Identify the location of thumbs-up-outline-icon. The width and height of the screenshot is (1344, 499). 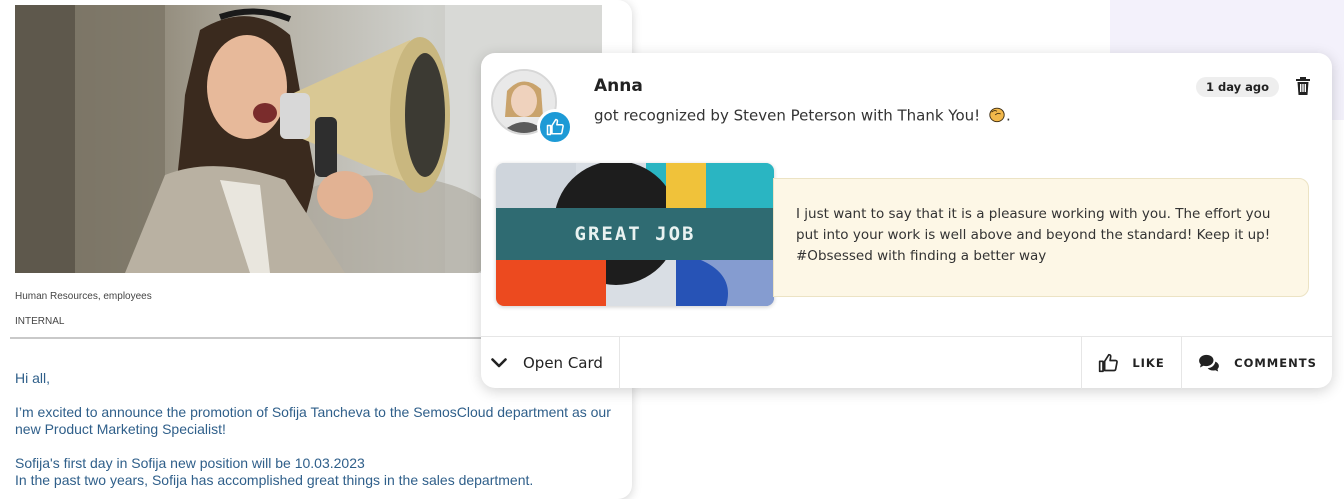
(1109, 363).